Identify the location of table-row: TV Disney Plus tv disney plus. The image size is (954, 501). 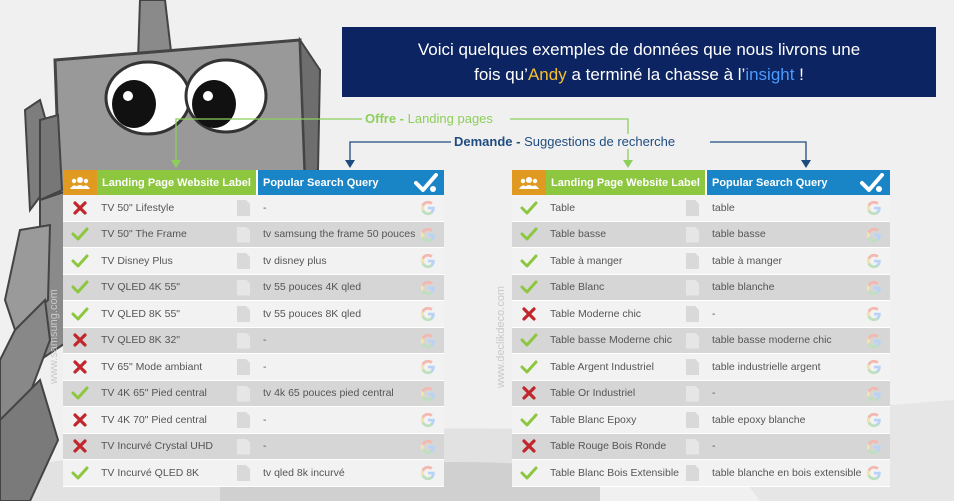
(253, 261).